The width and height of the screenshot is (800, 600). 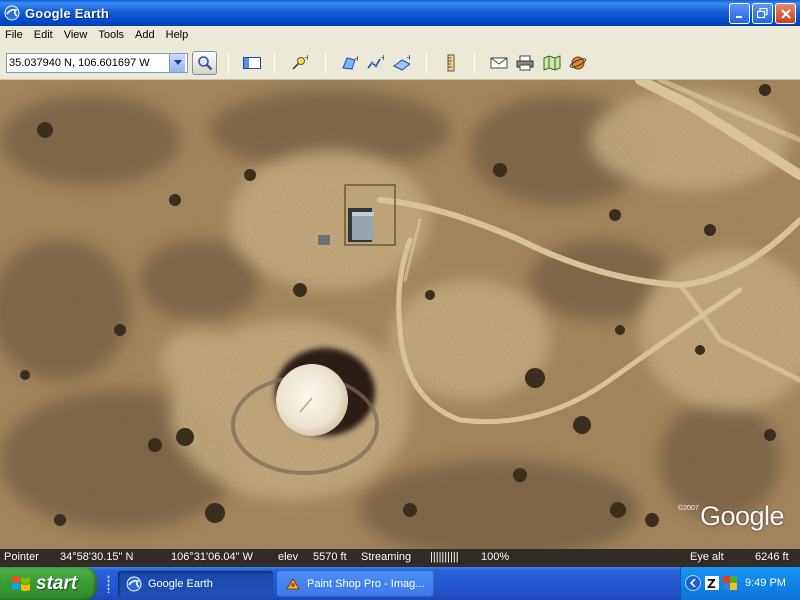 I want to click on close-button, so click(x=785, y=13).